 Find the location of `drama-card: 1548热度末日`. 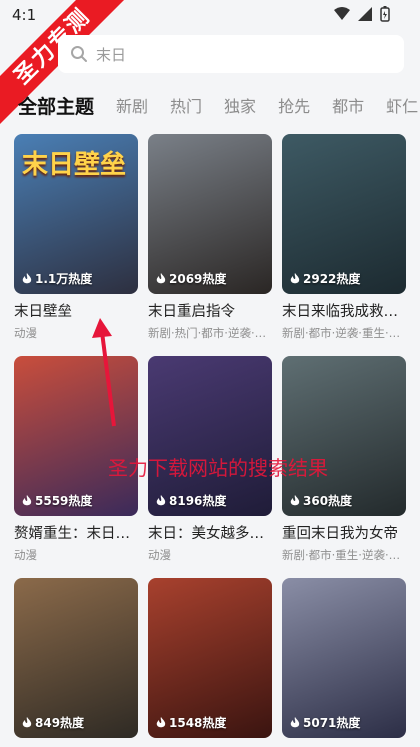

drama-card: 1548热度末日 is located at coordinates (210, 662).